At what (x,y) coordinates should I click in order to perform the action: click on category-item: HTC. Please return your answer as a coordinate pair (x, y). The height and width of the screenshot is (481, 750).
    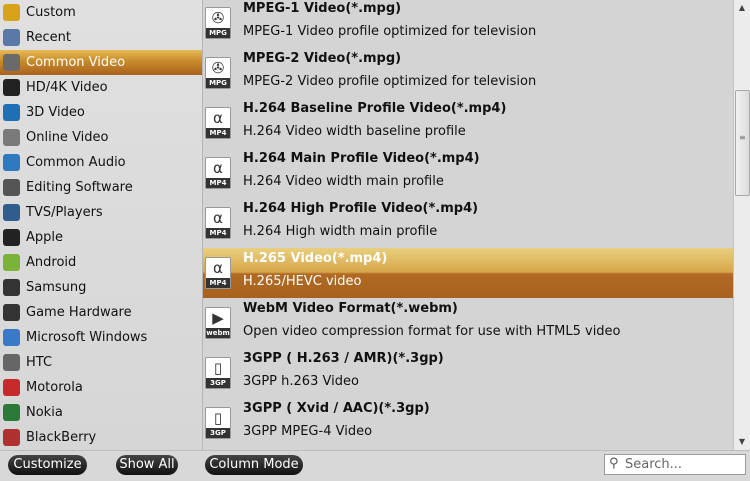
    Looking at the image, I should click on (101, 362).